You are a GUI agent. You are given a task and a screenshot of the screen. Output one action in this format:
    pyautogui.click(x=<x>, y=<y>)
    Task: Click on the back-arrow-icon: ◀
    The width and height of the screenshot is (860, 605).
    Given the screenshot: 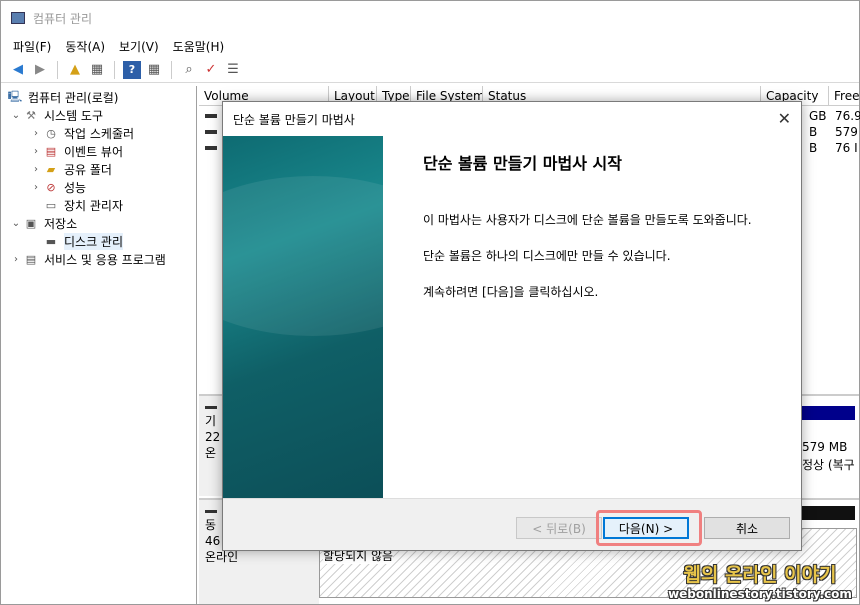 What is the action you would take?
    pyautogui.click(x=18, y=70)
    